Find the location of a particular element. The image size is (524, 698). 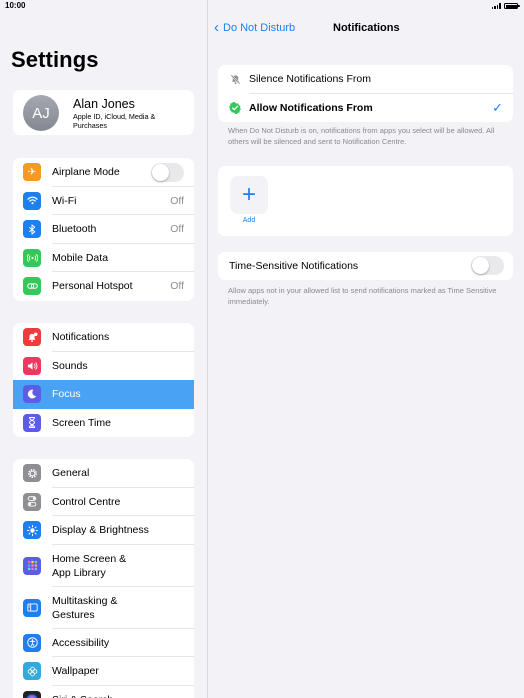

signal-icon is located at coordinates (496, 6).